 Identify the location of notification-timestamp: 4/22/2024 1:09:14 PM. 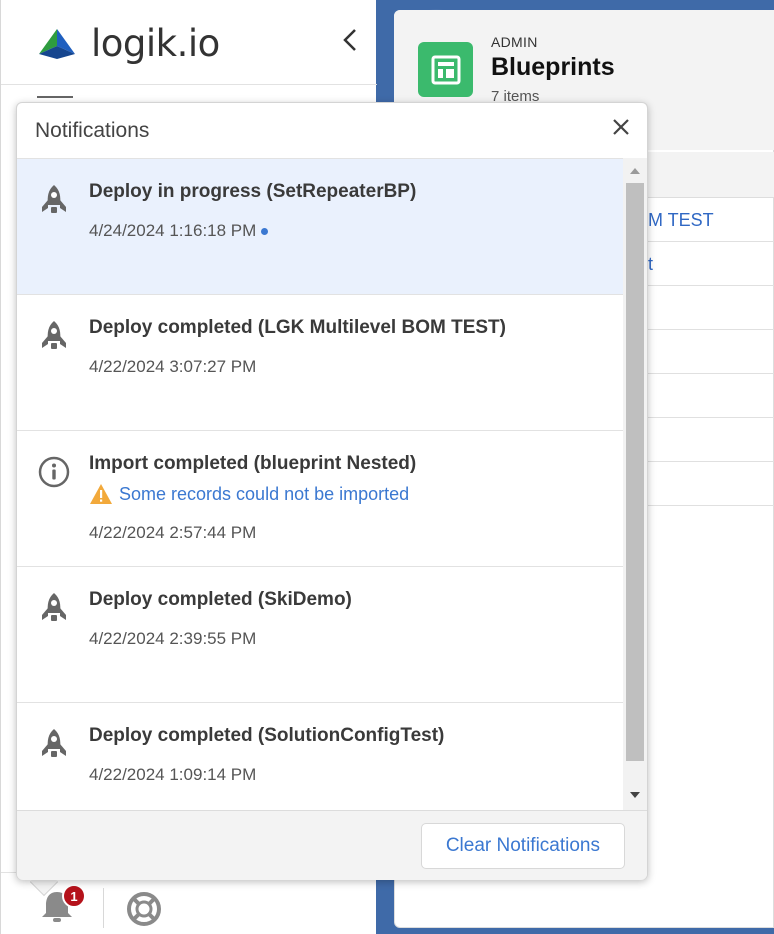
(173, 774).